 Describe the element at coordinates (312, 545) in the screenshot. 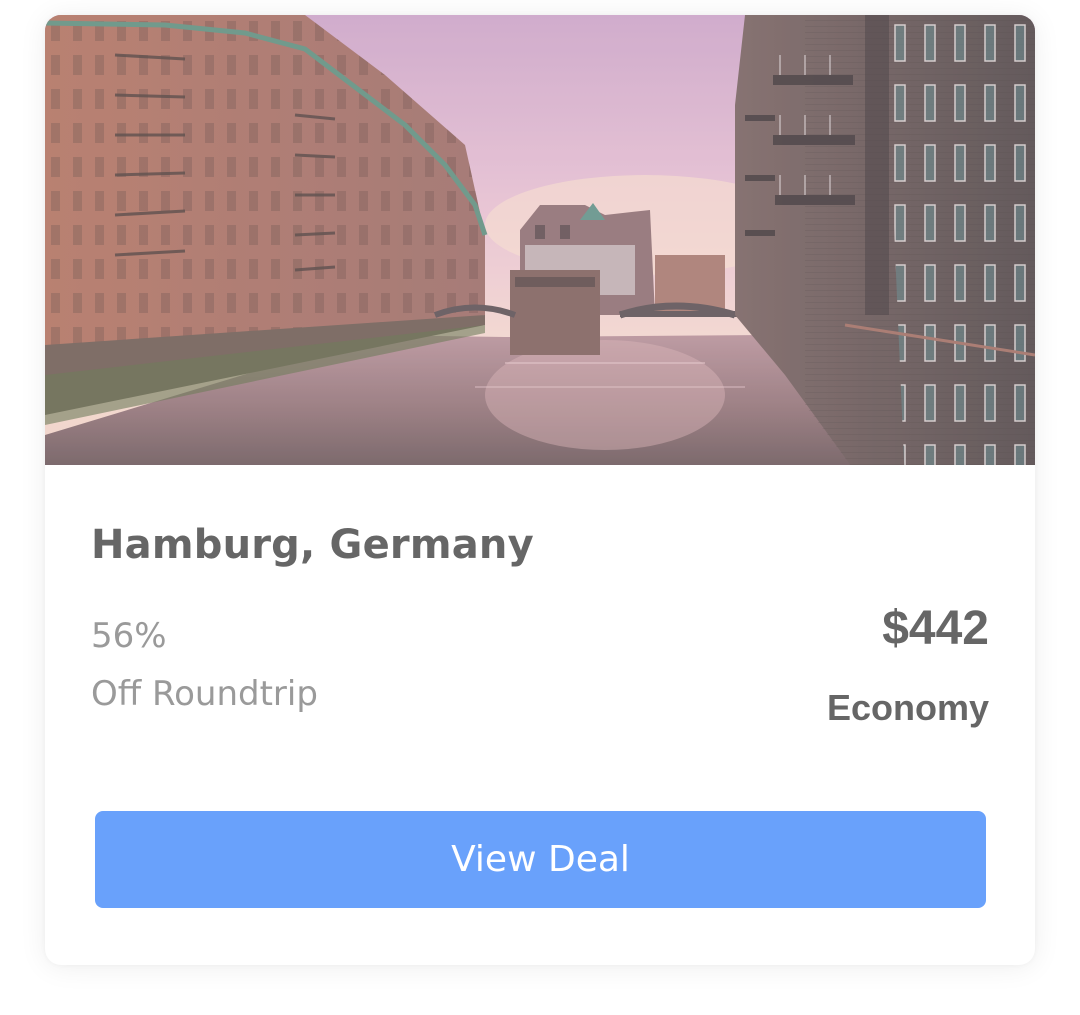

I see `destination-title: Hamburg, Germany` at that location.